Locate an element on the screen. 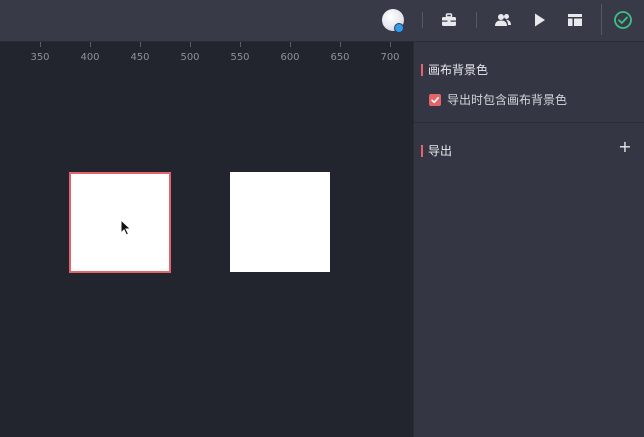 The height and width of the screenshot is (437, 644). mouse-cursor-icon is located at coordinates (126, 227).